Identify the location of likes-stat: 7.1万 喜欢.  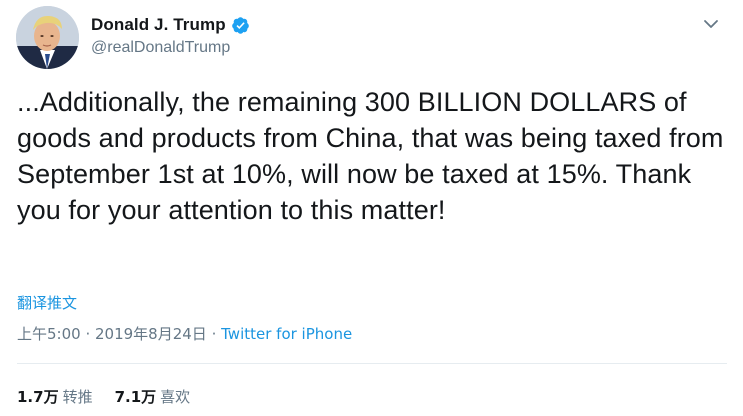
(153, 396).